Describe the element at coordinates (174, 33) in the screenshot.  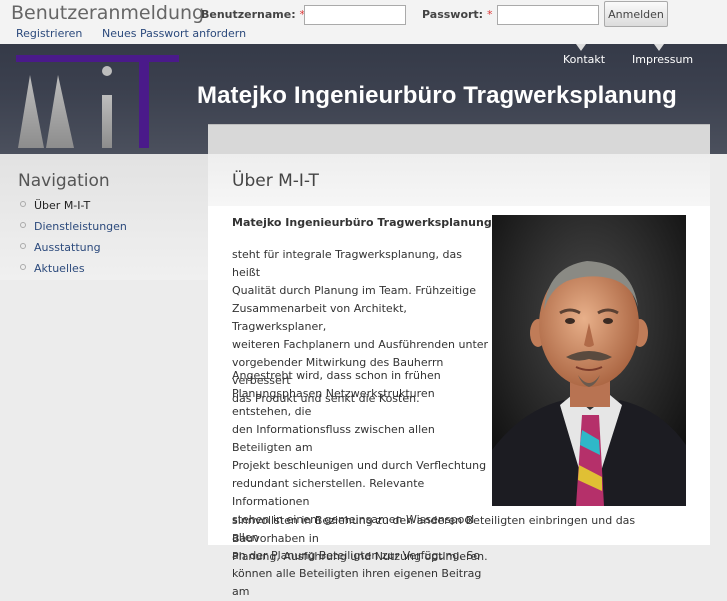
I see `forgot-password-link: Neues Passwort anfordern` at that location.